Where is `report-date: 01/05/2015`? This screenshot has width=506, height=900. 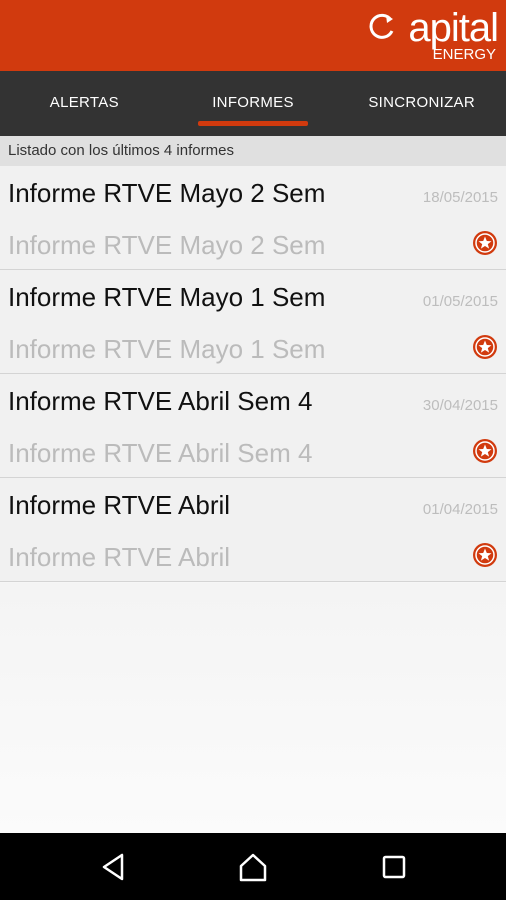
report-date: 01/05/2015 is located at coordinates (460, 301).